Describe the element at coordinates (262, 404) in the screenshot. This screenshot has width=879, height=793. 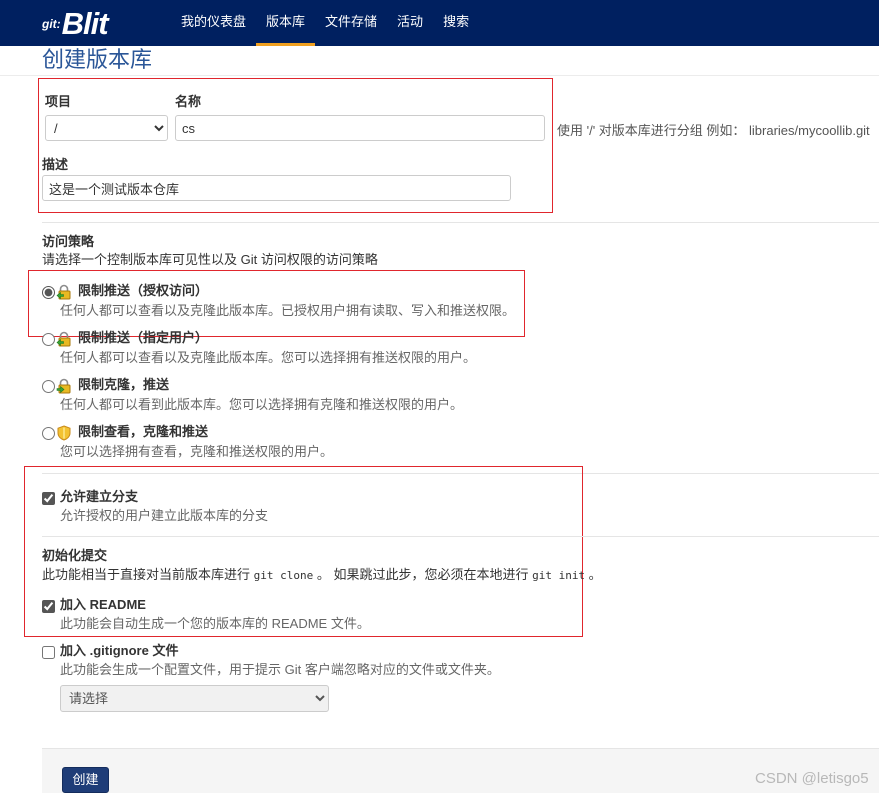
I see `access-option-description: 任何人都可以看到此版本库。您可以选择拥有克隆和推送权限的用户。` at that location.